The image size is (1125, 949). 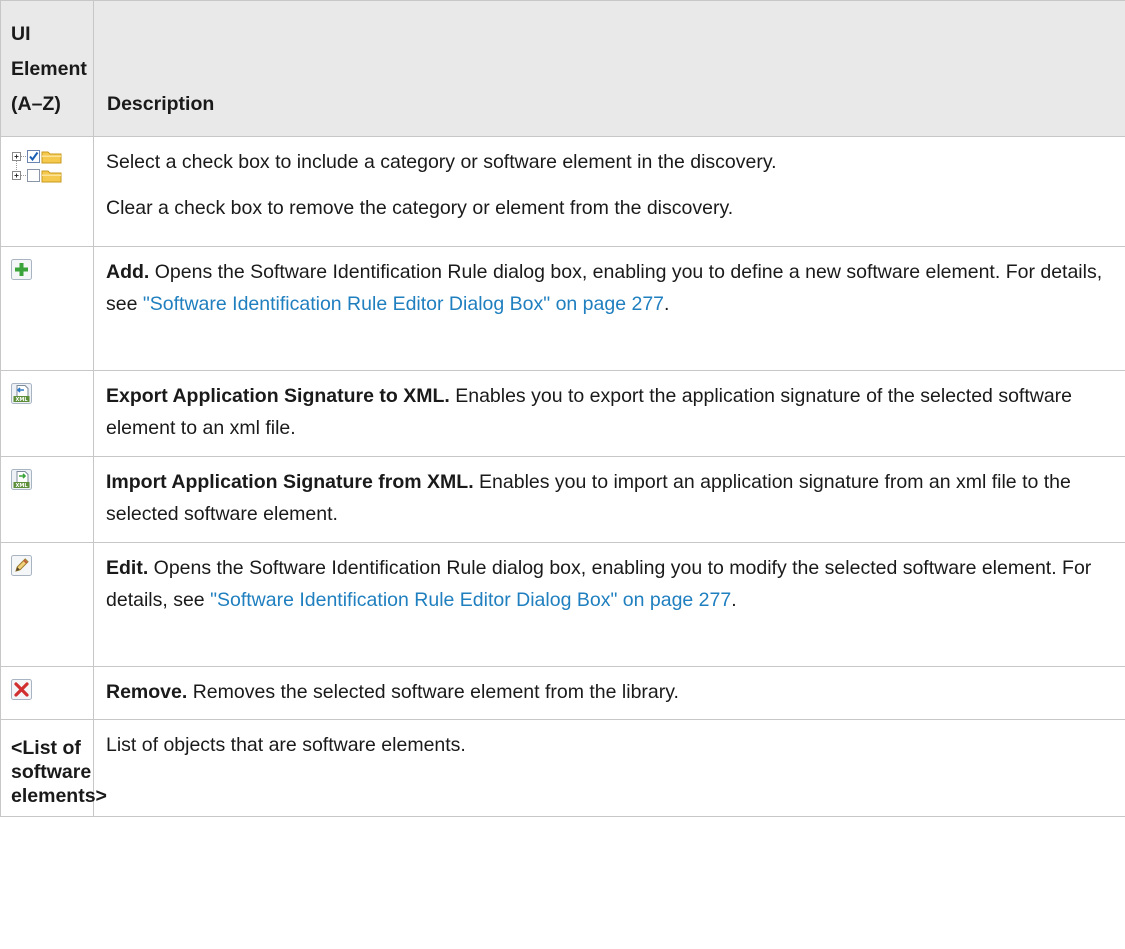 I want to click on ui-element-column-header: UI Element (A–Z), so click(x=47, y=68).